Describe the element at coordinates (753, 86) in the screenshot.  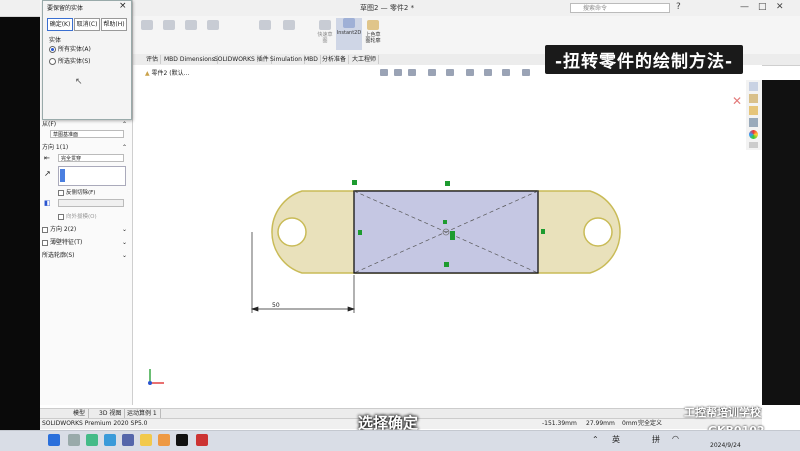
I see `home-icon` at that location.